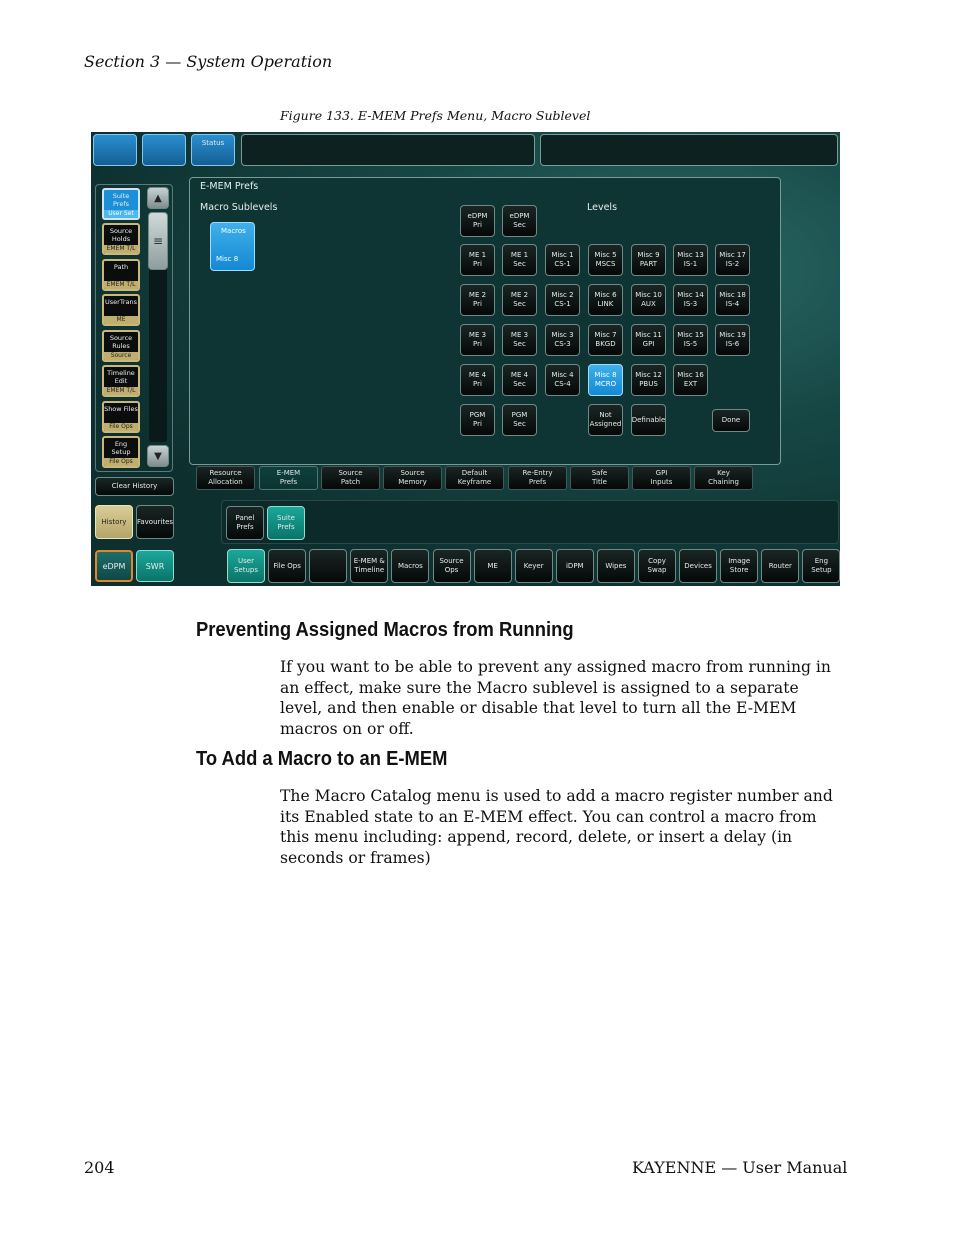  What do you see at coordinates (519, 260) in the screenshot?
I see `level-button-me-1-sec: ME 1 Sec` at bounding box center [519, 260].